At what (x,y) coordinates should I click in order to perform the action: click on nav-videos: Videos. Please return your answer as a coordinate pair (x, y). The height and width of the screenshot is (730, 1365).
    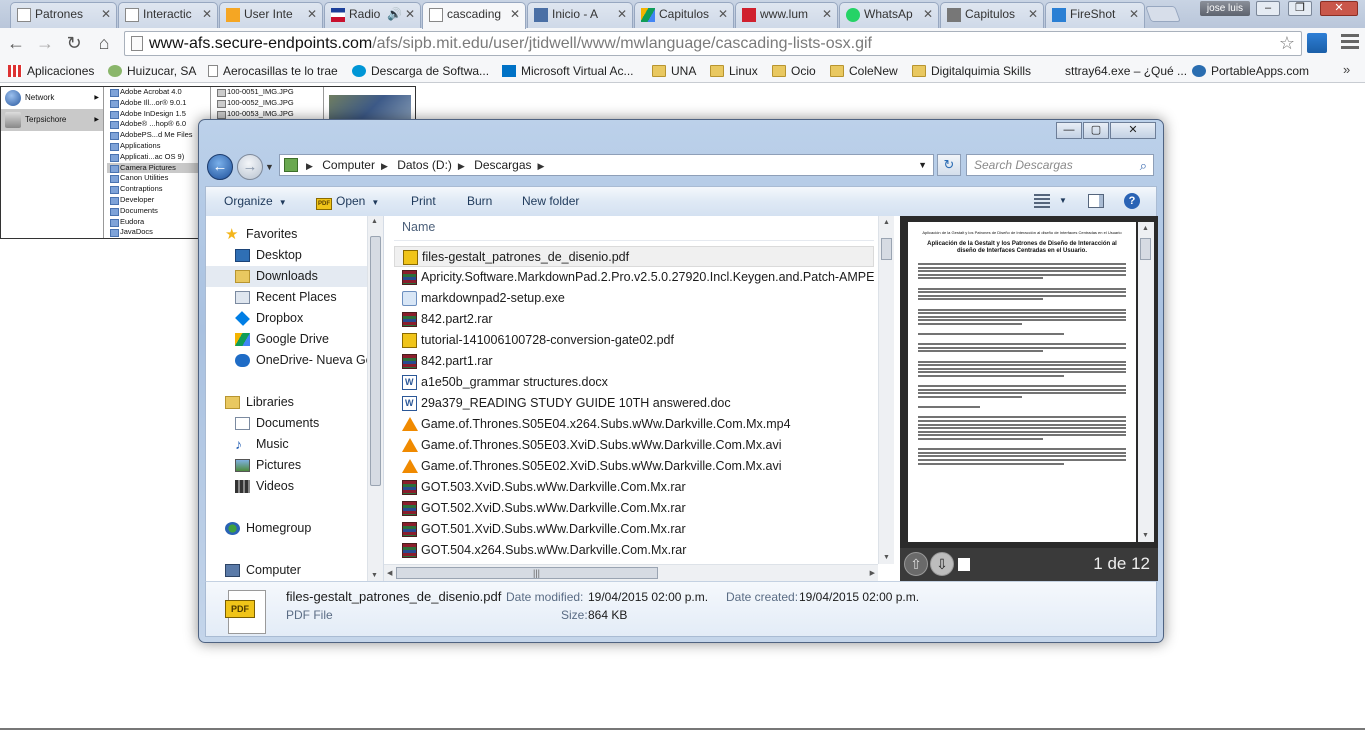
    Looking at the image, I should click on (287, 486).